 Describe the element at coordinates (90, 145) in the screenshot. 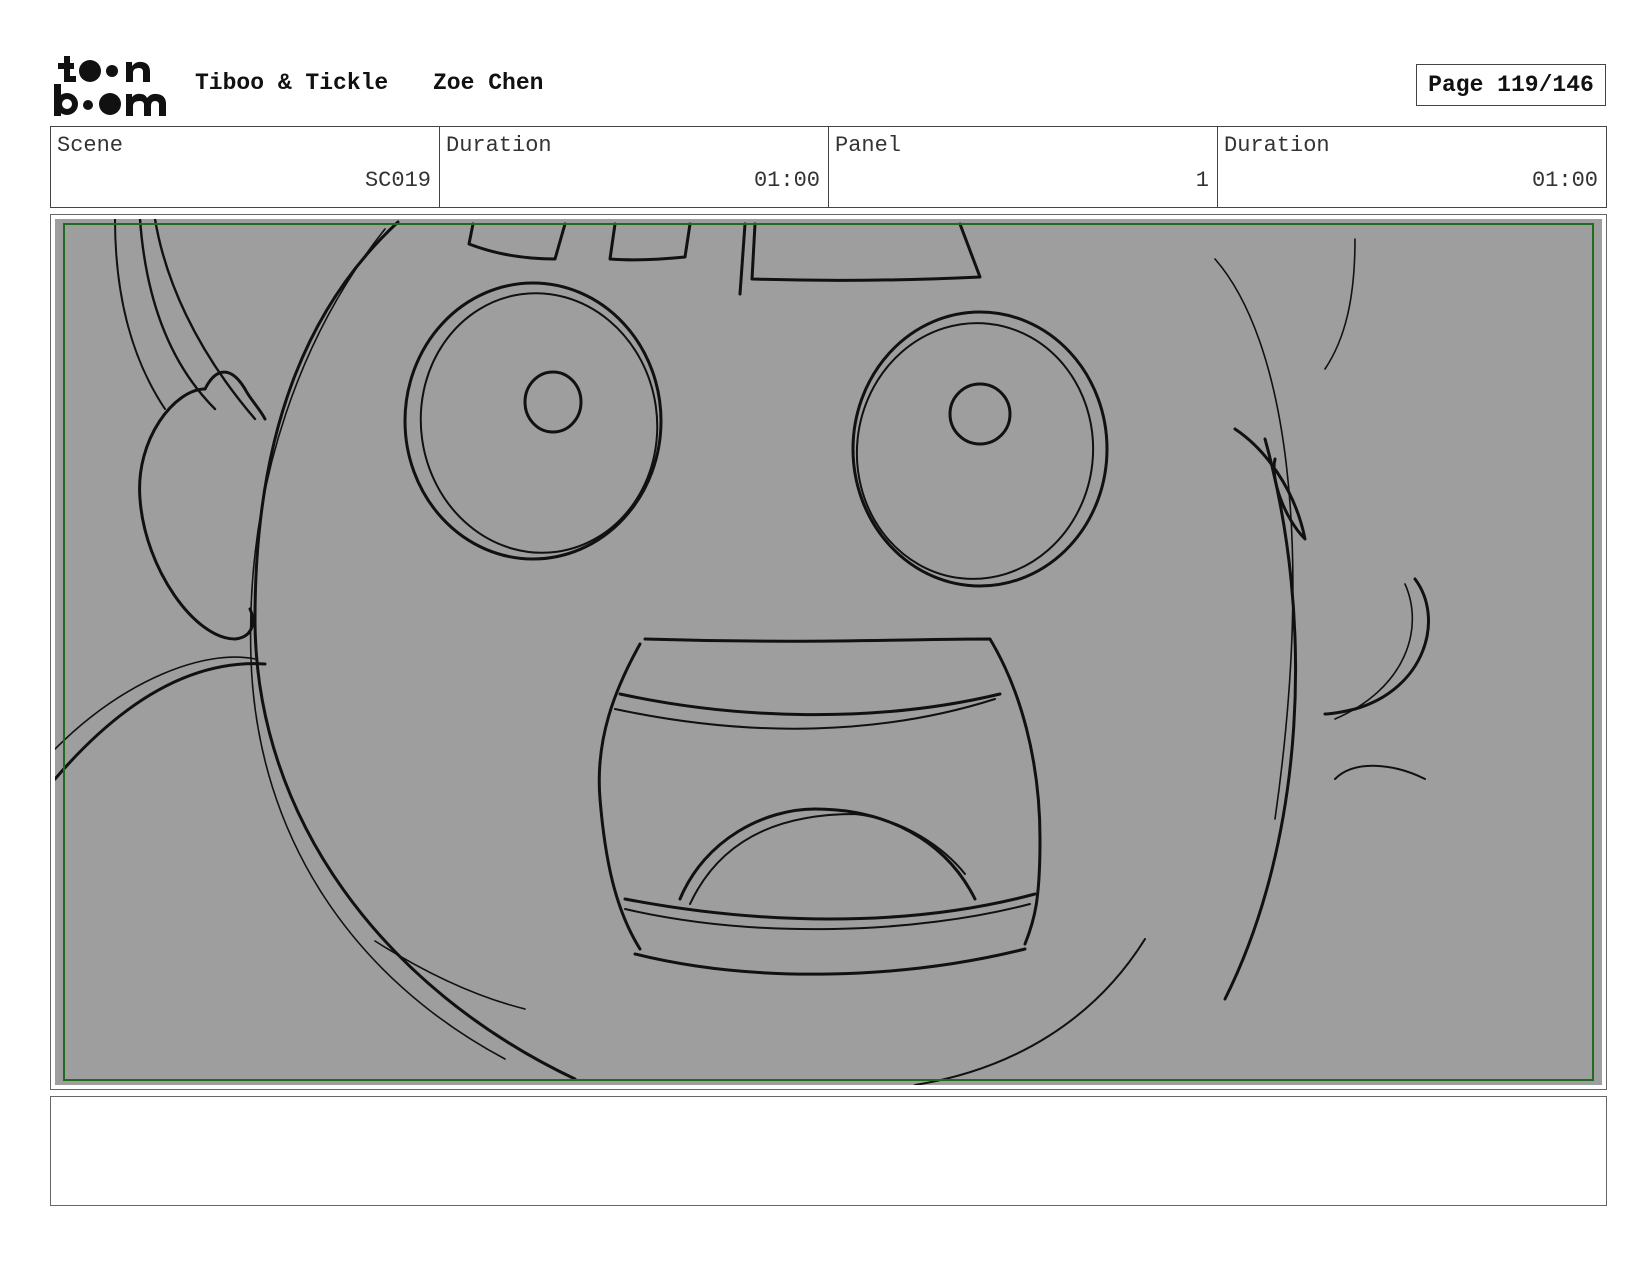

I see `scene-label: Scene` at that location.